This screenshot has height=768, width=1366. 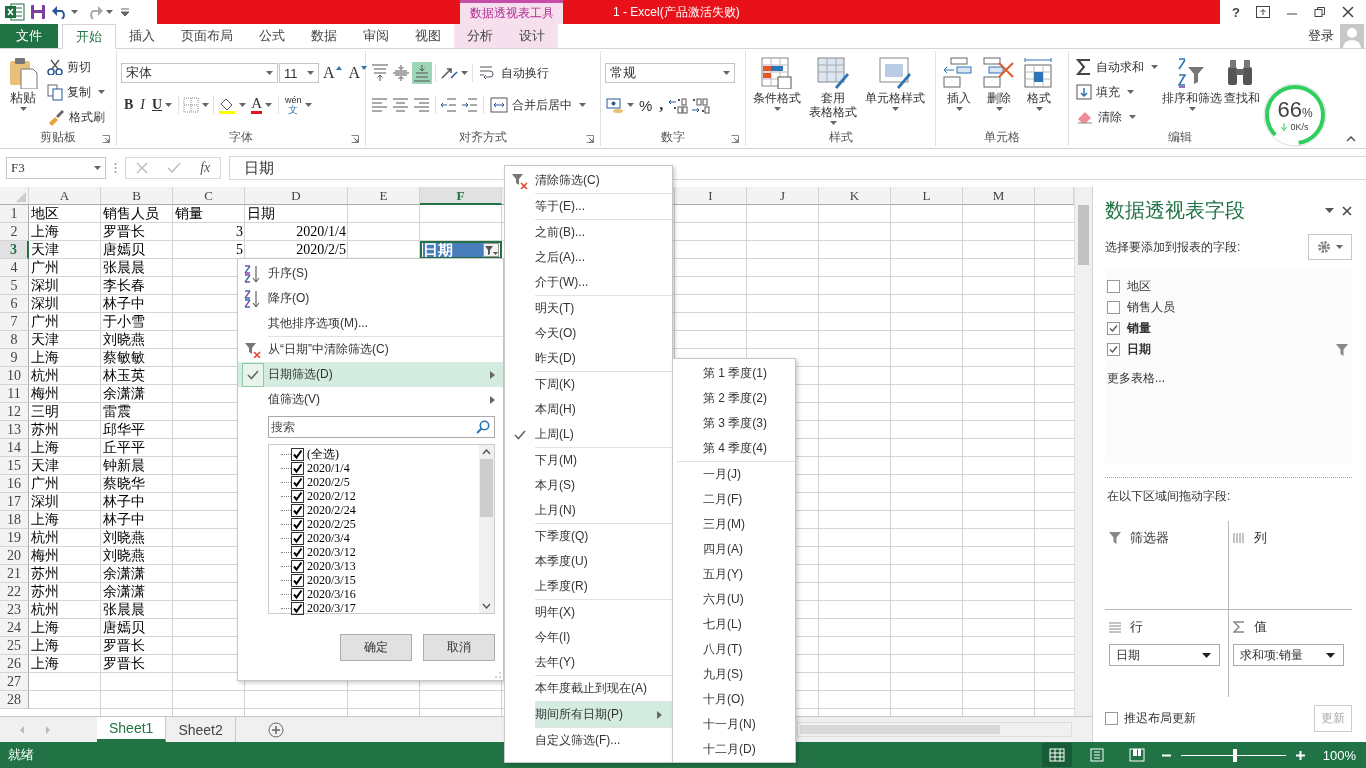 I want to click on field-chip: 日期, so click(x=1164, y=655).